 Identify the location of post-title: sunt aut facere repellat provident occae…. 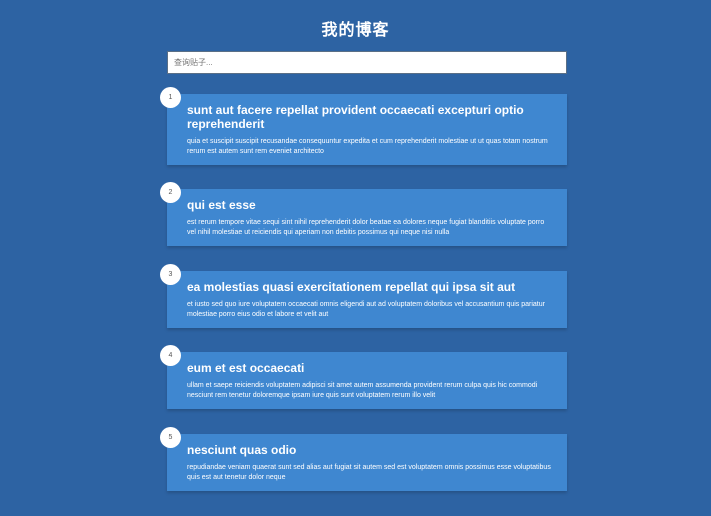
(355, 117).